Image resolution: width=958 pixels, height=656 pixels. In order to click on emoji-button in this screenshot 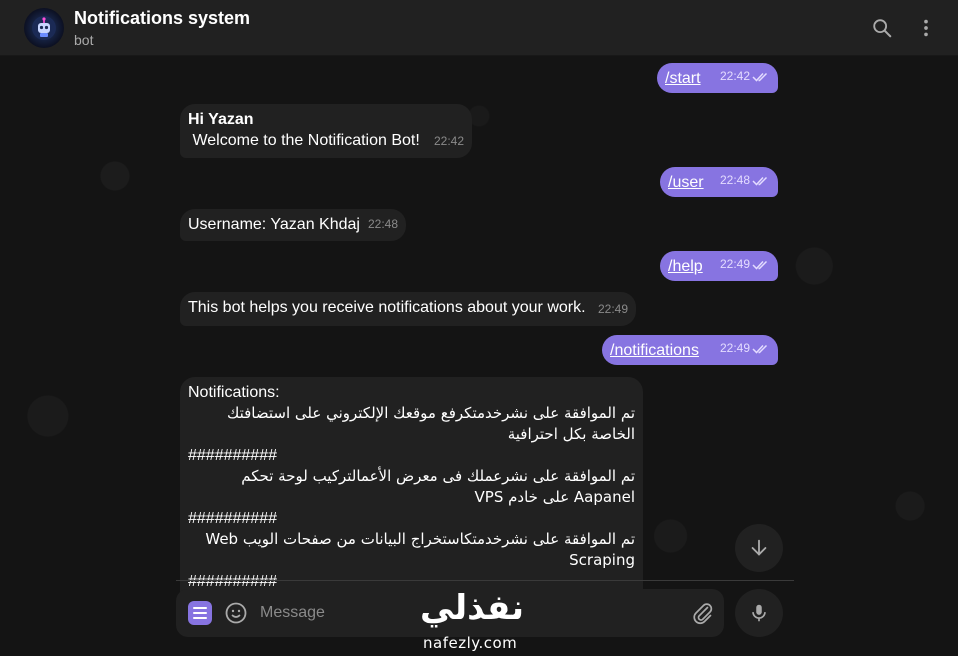, I will do `click(236, 613)`.